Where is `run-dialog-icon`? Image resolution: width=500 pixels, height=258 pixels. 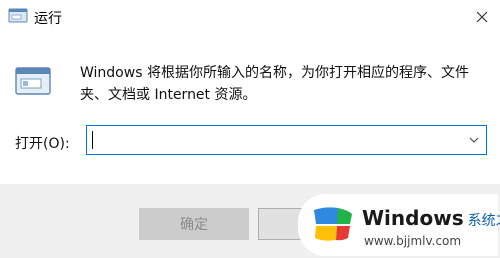 run-dialog-icon is located at coordinates (18, 15).